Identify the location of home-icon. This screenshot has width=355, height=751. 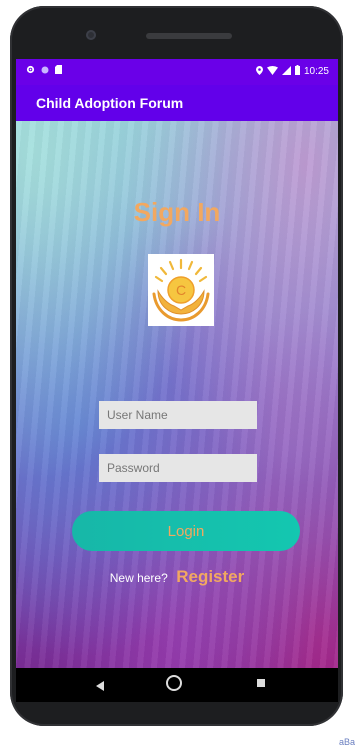
(174, 683).